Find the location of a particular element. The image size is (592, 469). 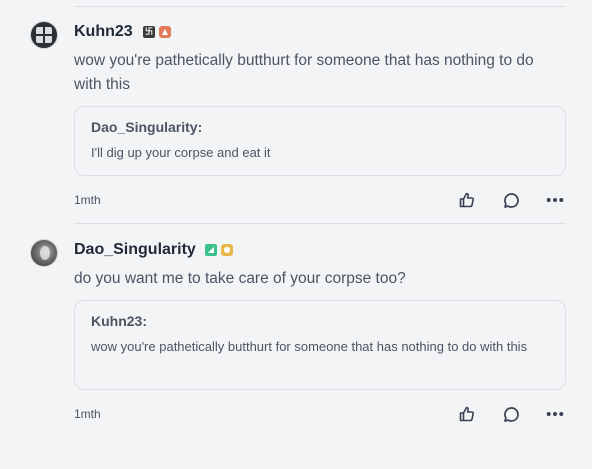

username: Dao_Singularity is located at coordinates (135, 250).